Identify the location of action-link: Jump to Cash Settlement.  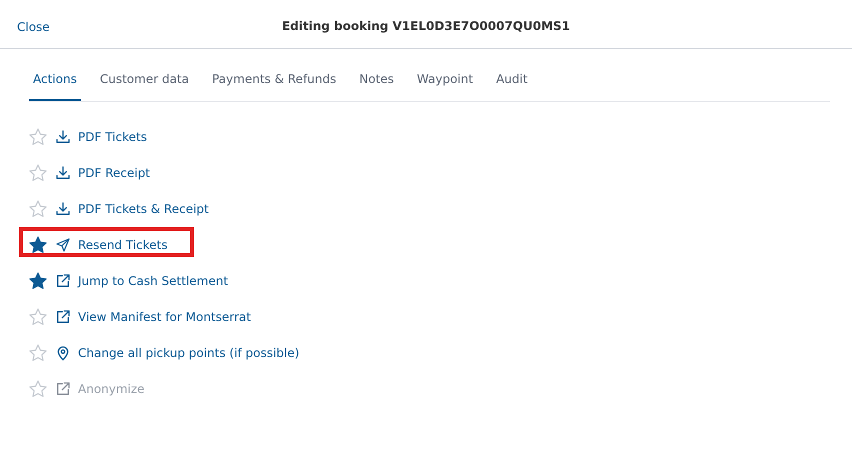
(153, 281).